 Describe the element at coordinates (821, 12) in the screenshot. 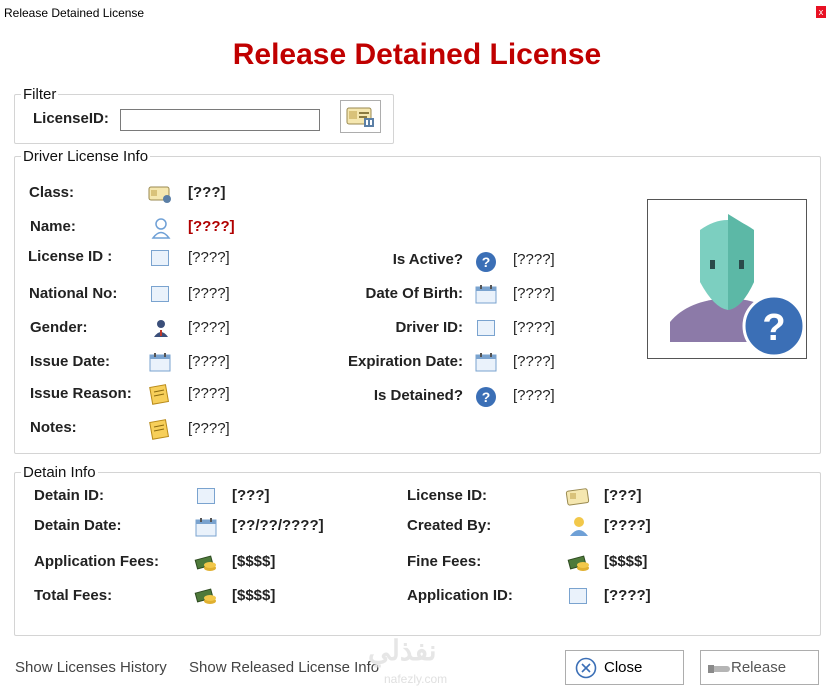

I see `window-close-button: x` at that location.